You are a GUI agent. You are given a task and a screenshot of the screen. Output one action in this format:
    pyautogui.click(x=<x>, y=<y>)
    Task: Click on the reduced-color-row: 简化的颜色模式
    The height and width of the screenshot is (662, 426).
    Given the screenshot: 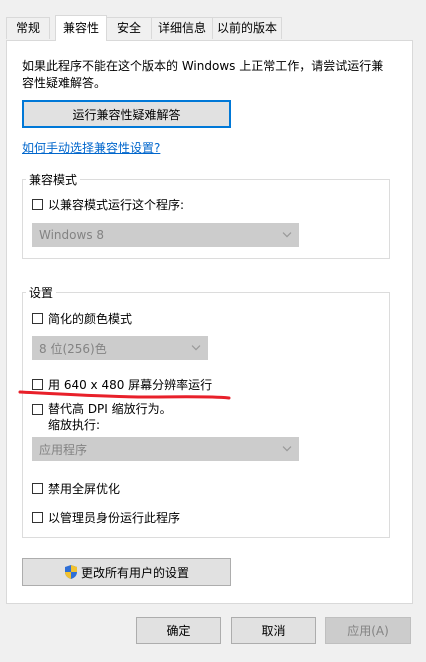 What is the action you would take?
    pyautogui.click(x=82, y=318)
    